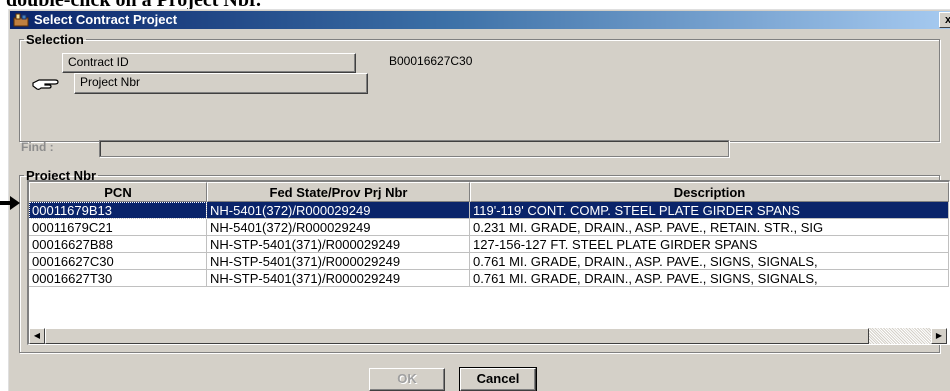  Describe the element at coordinates (209, 63) in the screenshot. I see `contract-id-button: Contract ID` at that location.